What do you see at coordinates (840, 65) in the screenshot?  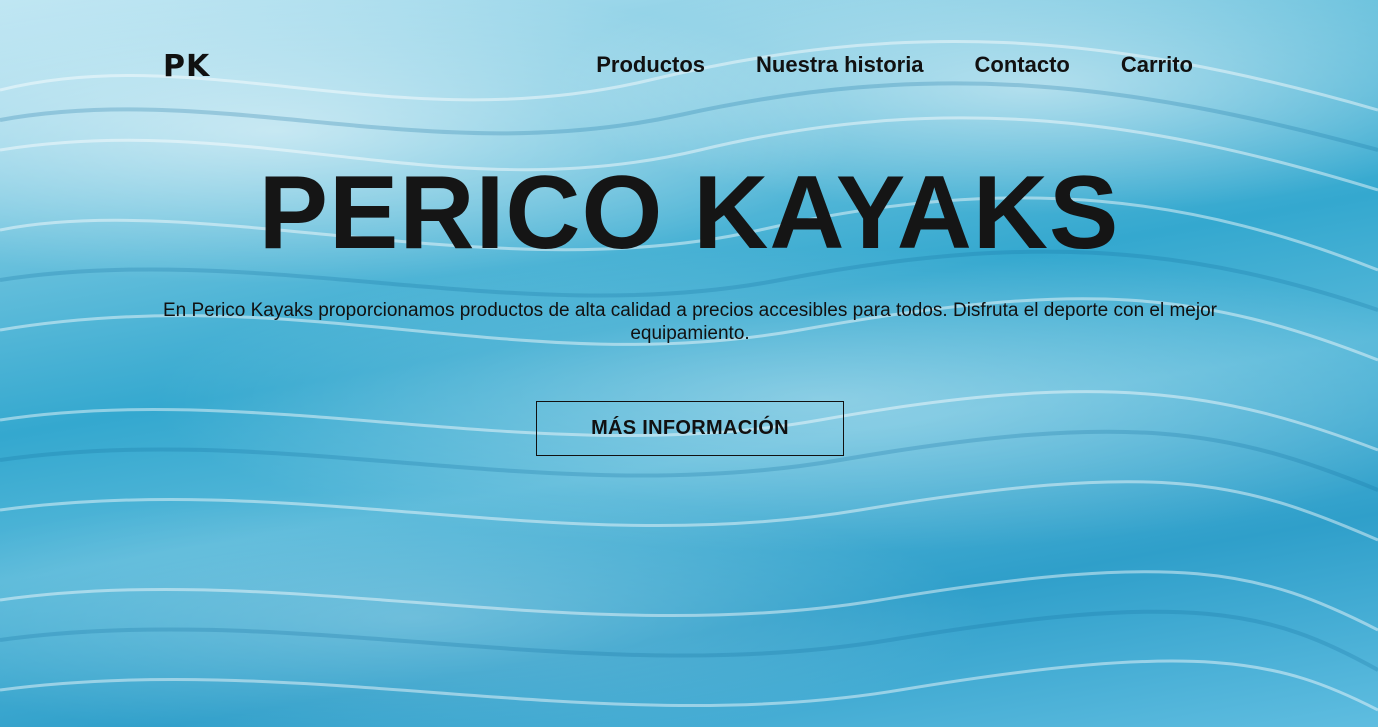 I see `nav-link-nuestra-historia: Nuestra historia` at bounding box center [840, 65].